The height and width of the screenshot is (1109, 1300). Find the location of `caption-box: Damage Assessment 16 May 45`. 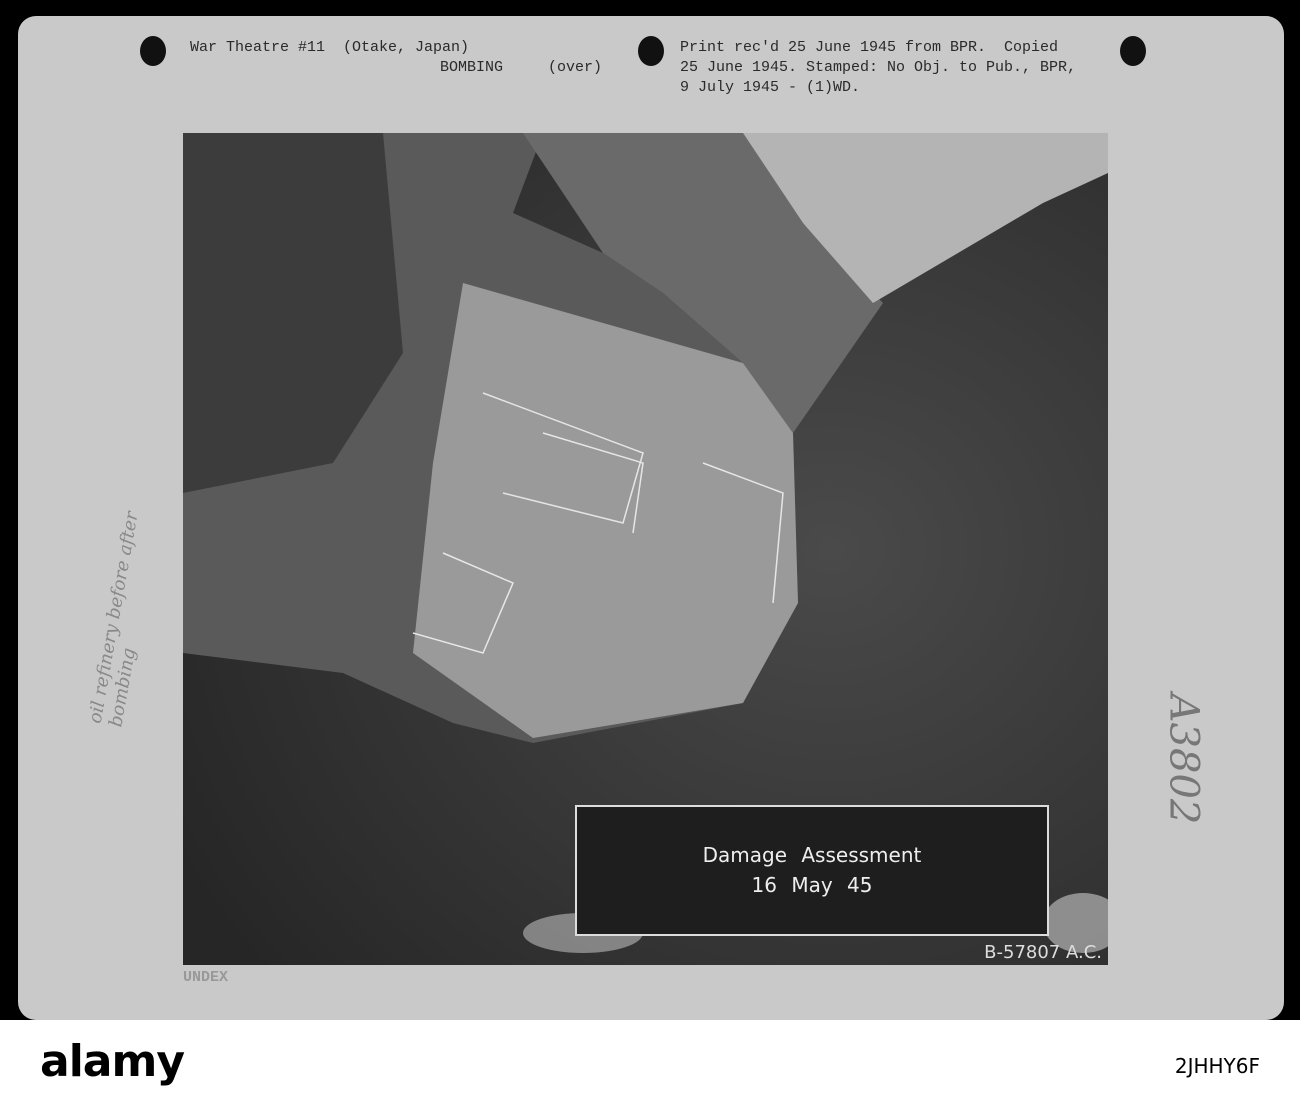

caption-box: Damage Assessment 16 May 45 is located at coordinates (812, 870).